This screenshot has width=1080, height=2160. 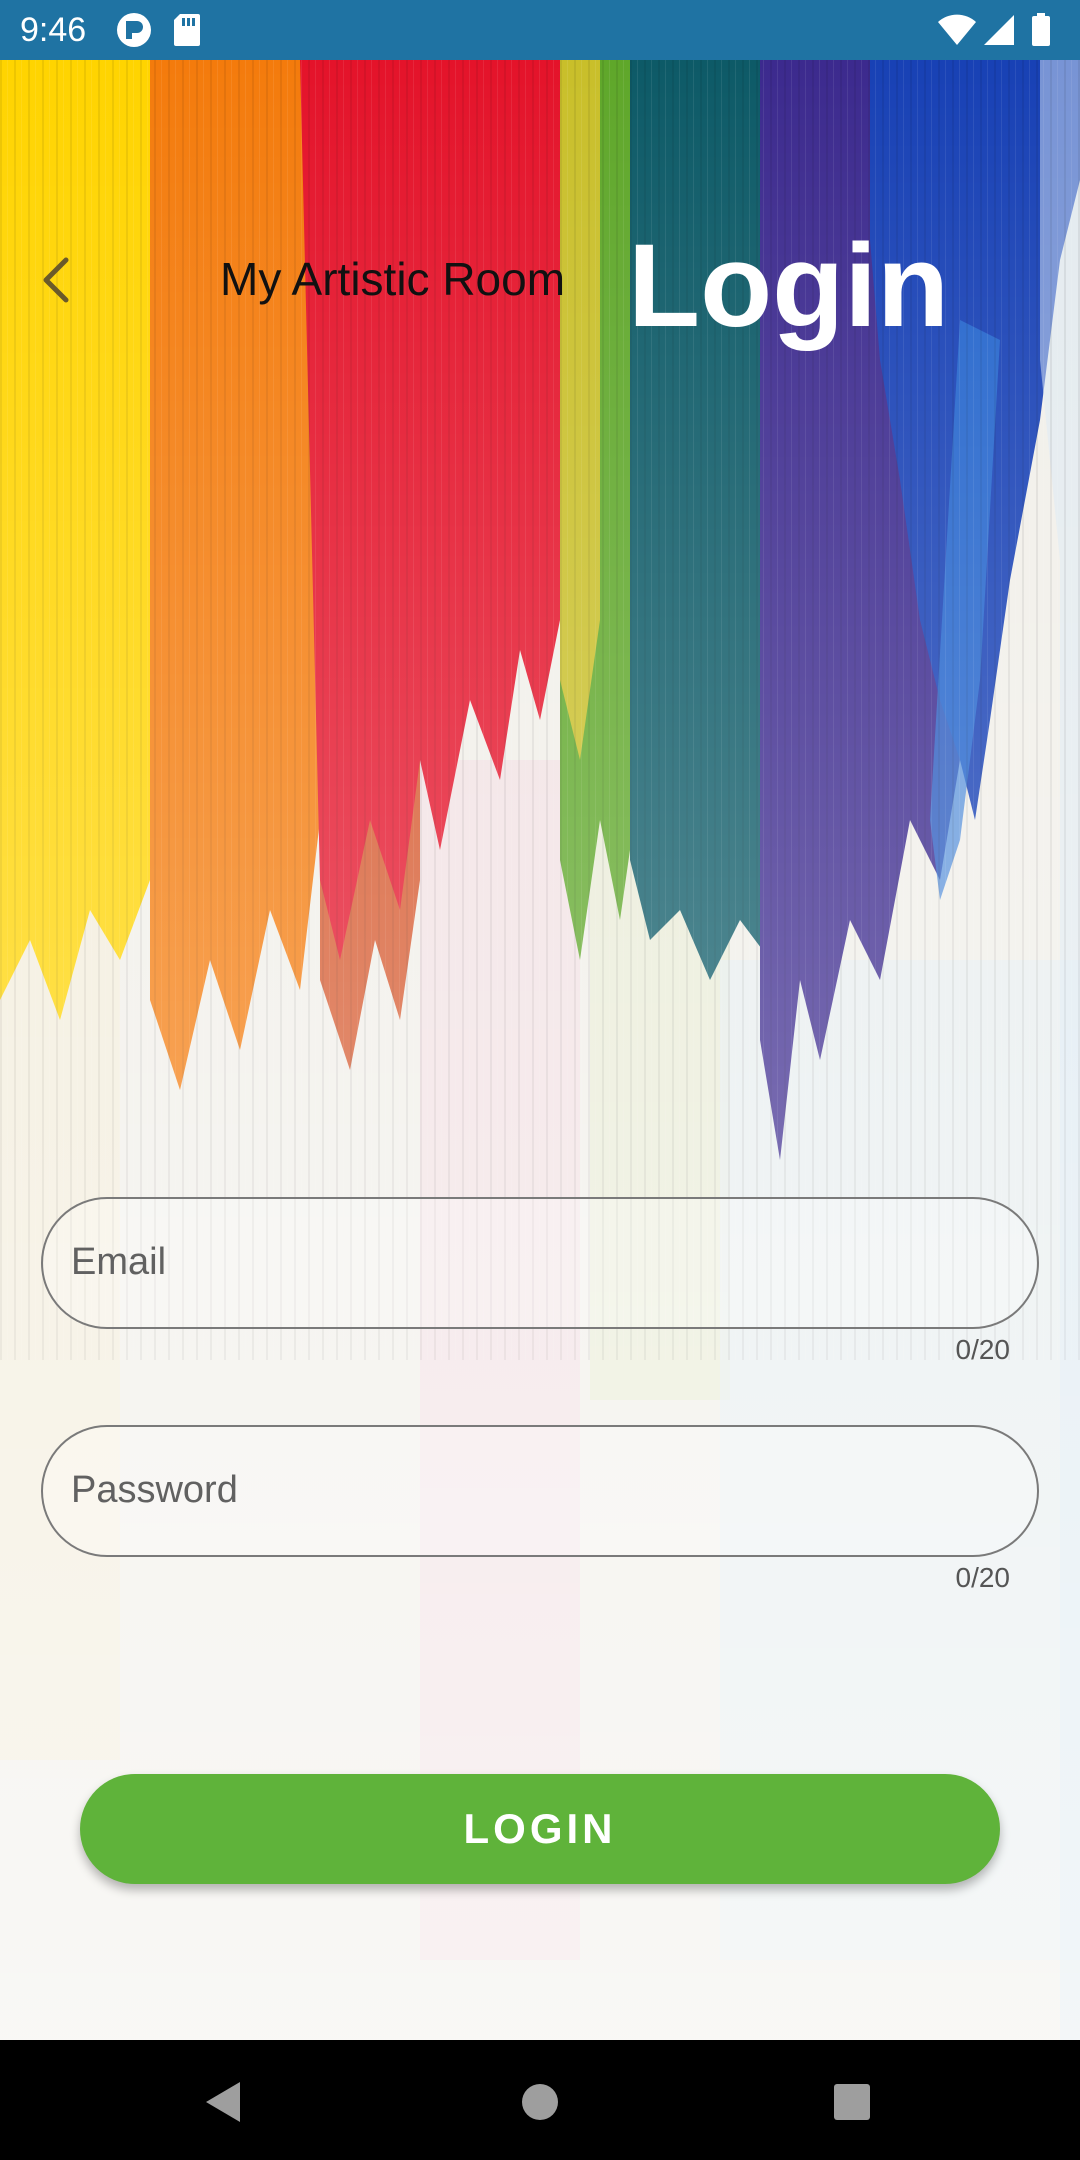 I want to click on sd-card-icon, so click(x=187, y=32).